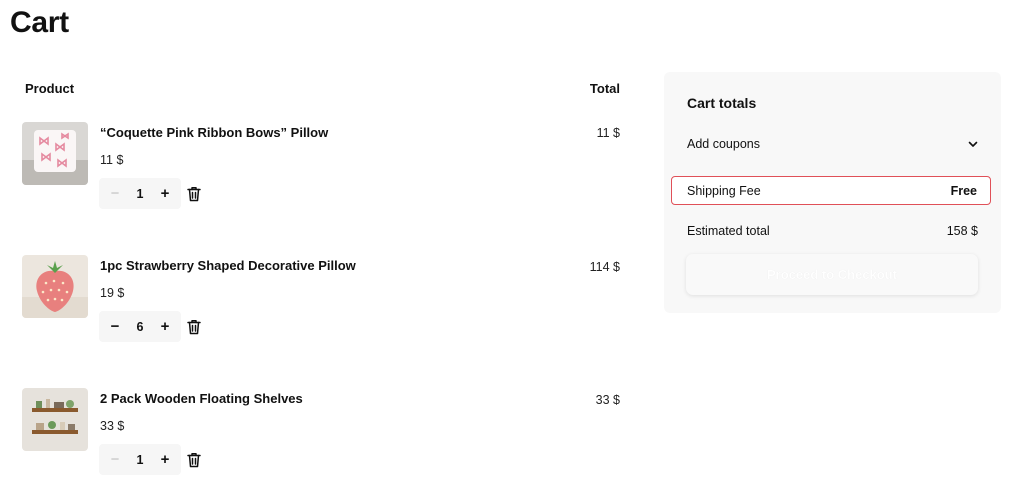 The image size is (1024, 487). I want to click on estimated-total-label: Estimated total, so click(728, 231).